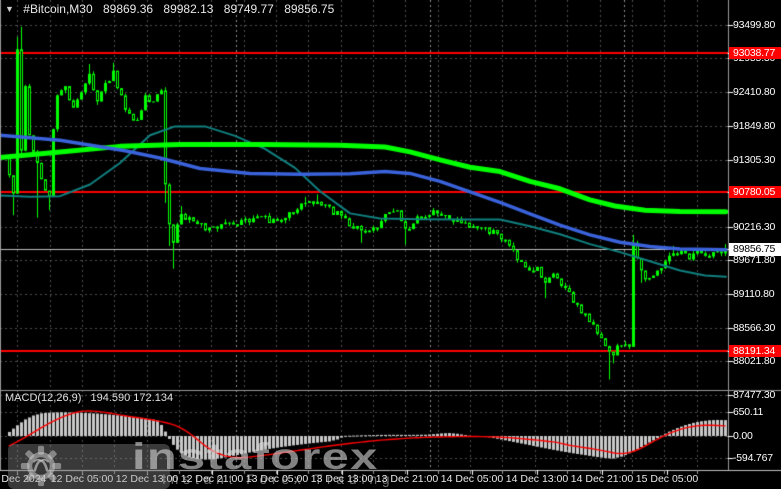  Describe the element at coordinates (58, 9) in the screenshot. I see `symbol-period-label: #Bitcoin,M30` at that location.